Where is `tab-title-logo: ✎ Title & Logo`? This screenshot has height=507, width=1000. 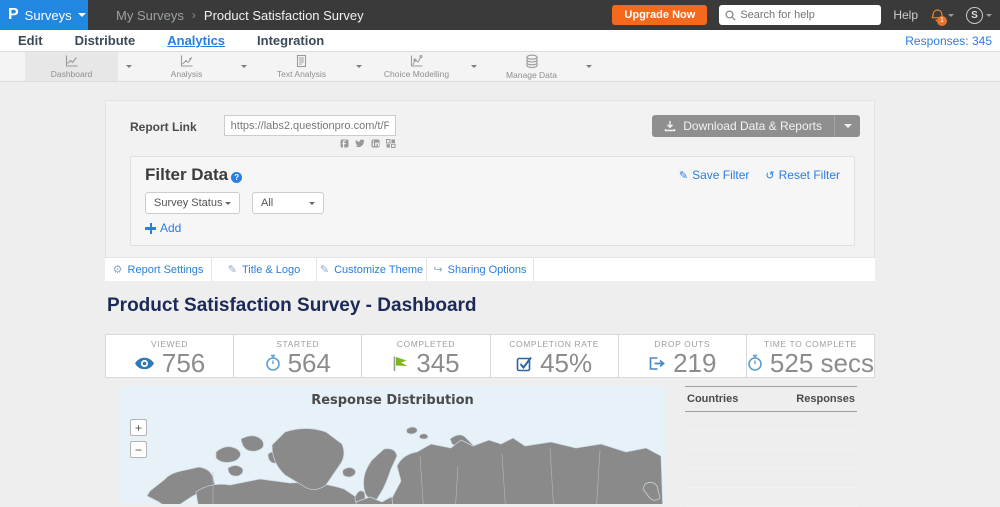
tab-title-logo: ✎ Title & Logo is located at coordinates (264, 269).